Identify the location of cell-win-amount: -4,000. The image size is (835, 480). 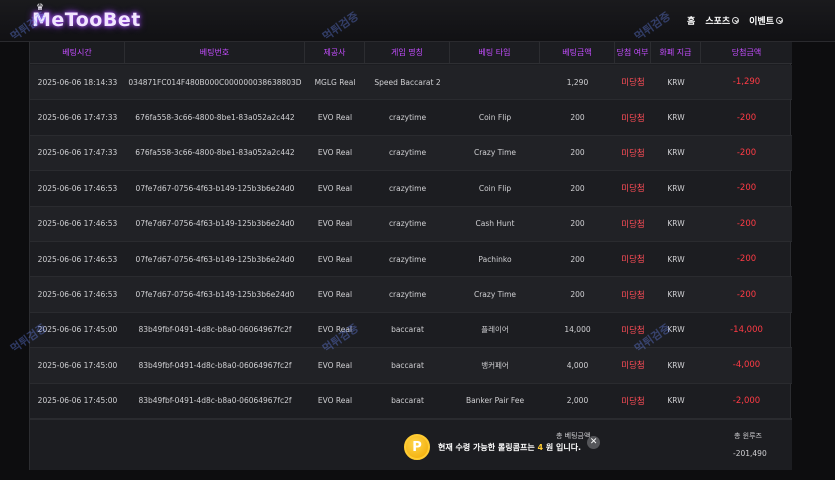
(746, 365).